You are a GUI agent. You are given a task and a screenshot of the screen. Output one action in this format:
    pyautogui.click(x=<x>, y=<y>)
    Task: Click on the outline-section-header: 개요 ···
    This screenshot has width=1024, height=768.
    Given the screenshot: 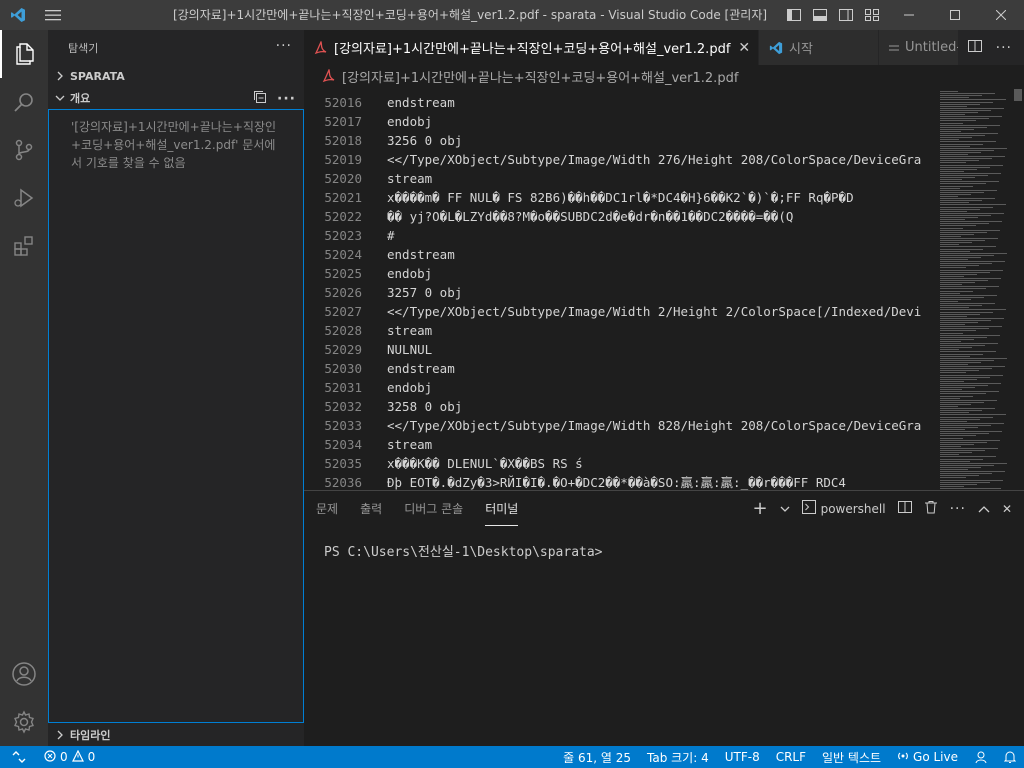 What is the action you would take?
    pyautogui.click(x=176, y=98)
    